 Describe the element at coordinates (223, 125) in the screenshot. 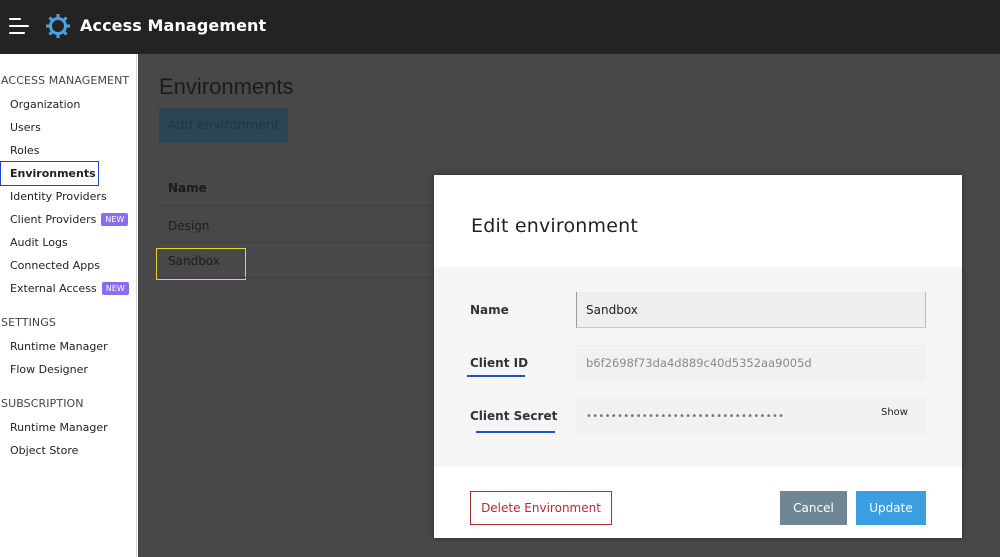

I see `add-environment-button: Add environment` at that location.